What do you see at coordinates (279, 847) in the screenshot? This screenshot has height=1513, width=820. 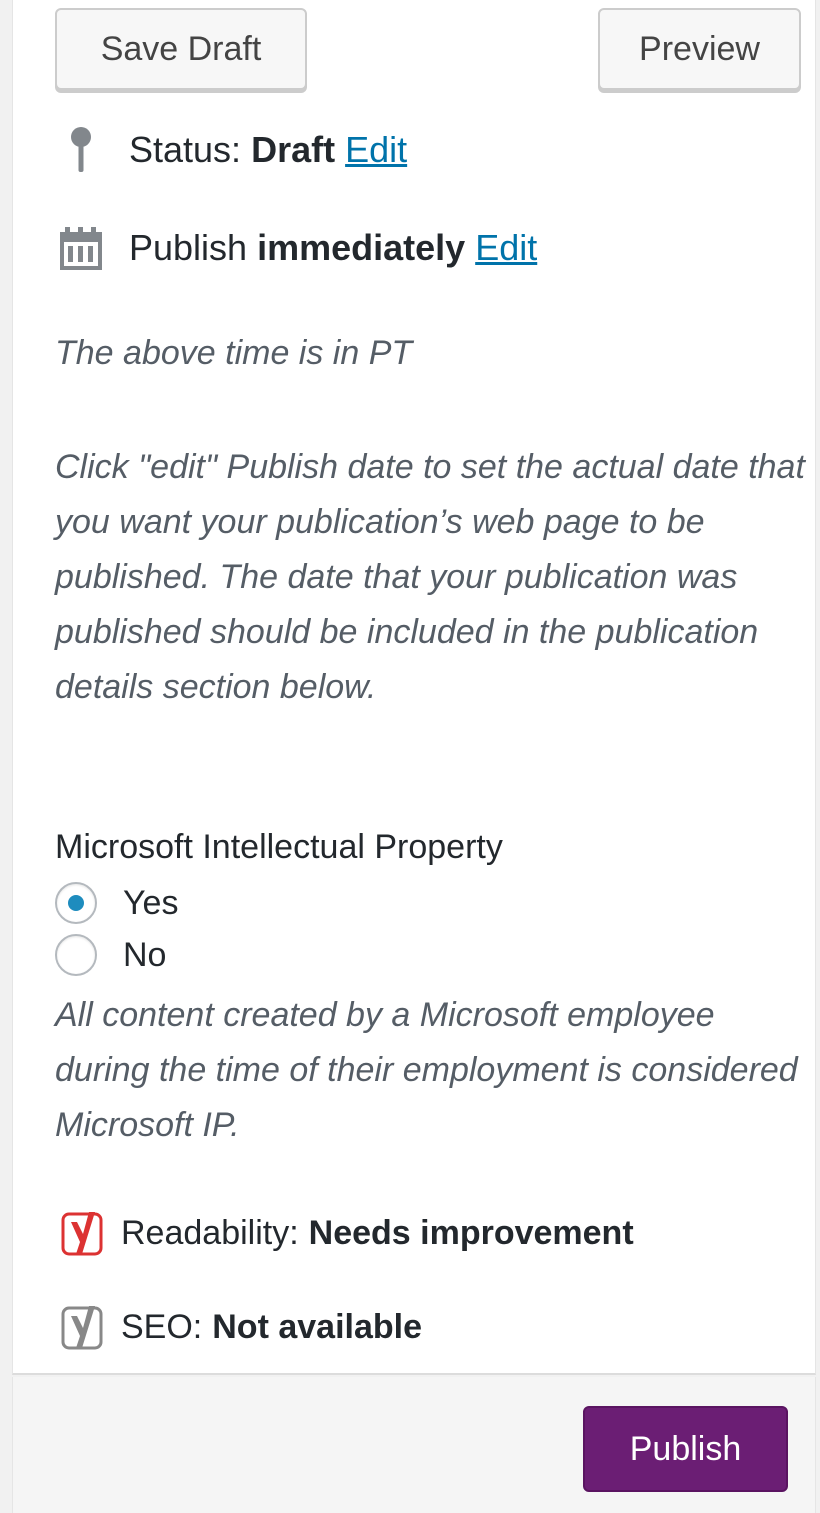 I see `ip-field-label: Microsoft Intellectual Property` at bounding box center [279, 847].